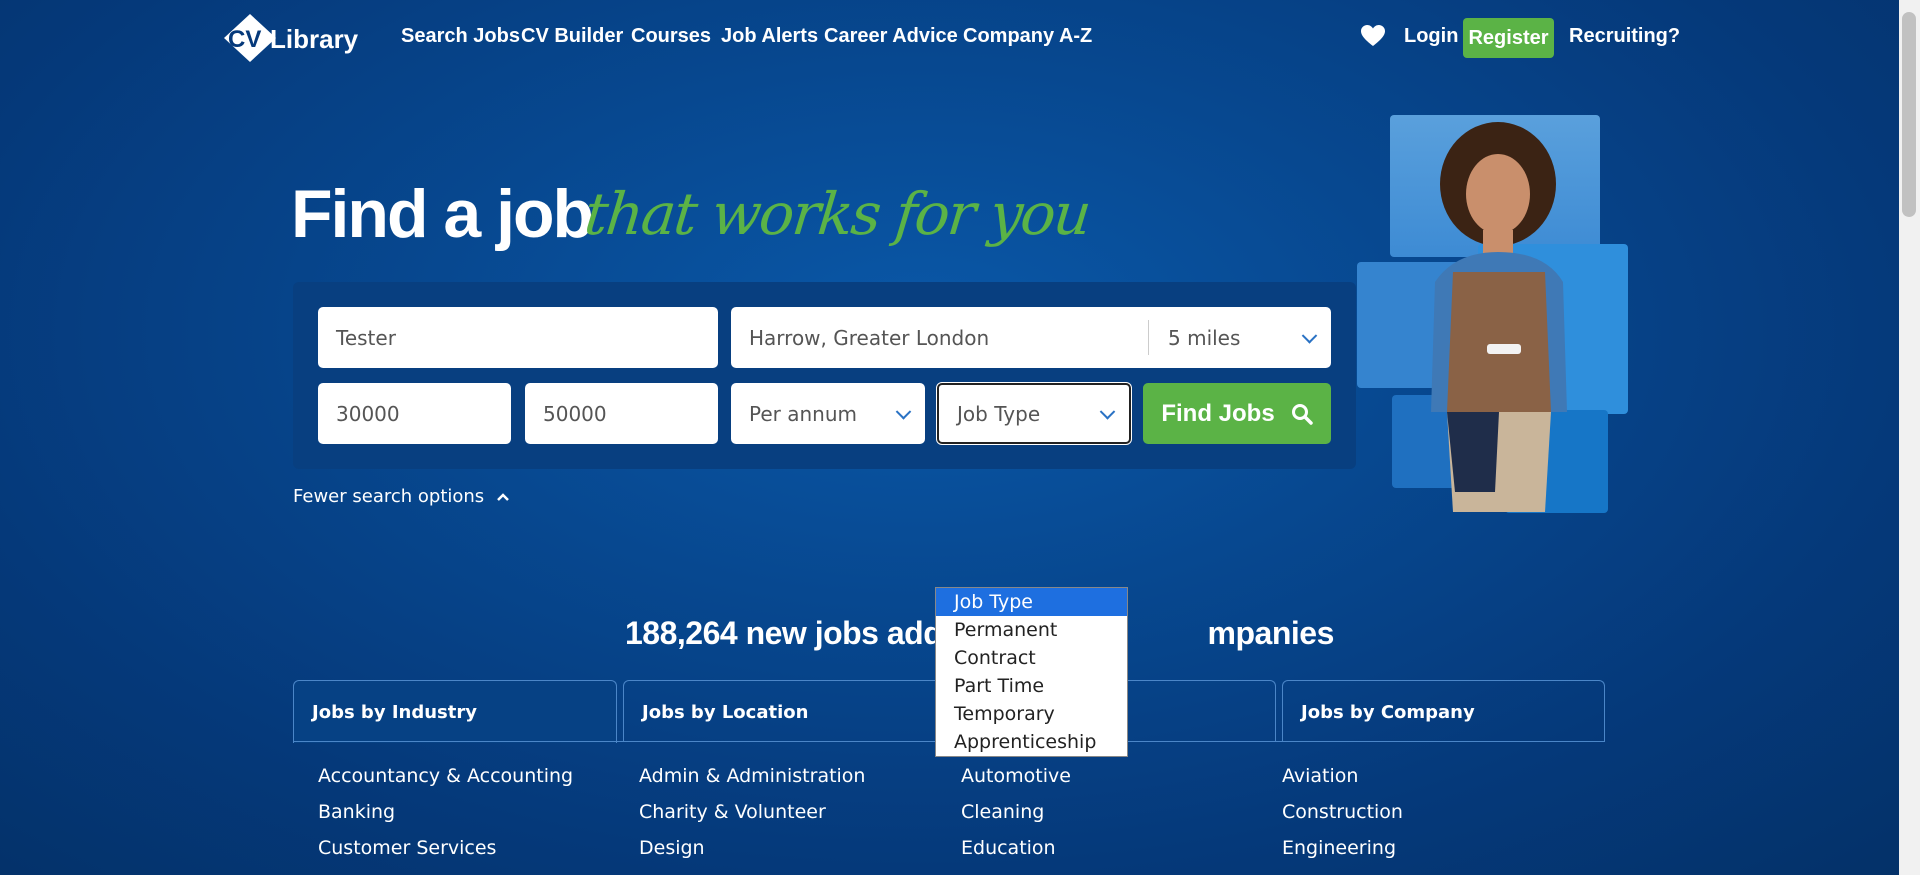 The height and width of the screenshot is (875, 1920). Describe the element at coordinates (1342, 783) in the screenshot. I see `list-item: Aviation` at that location.